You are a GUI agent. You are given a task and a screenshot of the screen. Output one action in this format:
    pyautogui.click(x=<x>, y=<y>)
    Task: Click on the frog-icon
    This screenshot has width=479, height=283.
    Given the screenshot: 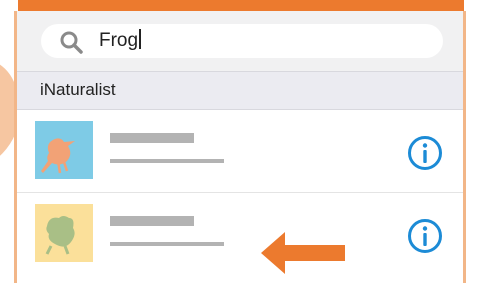 What is the action you would take?
    pyautogui.click(x=64, y=233)
    